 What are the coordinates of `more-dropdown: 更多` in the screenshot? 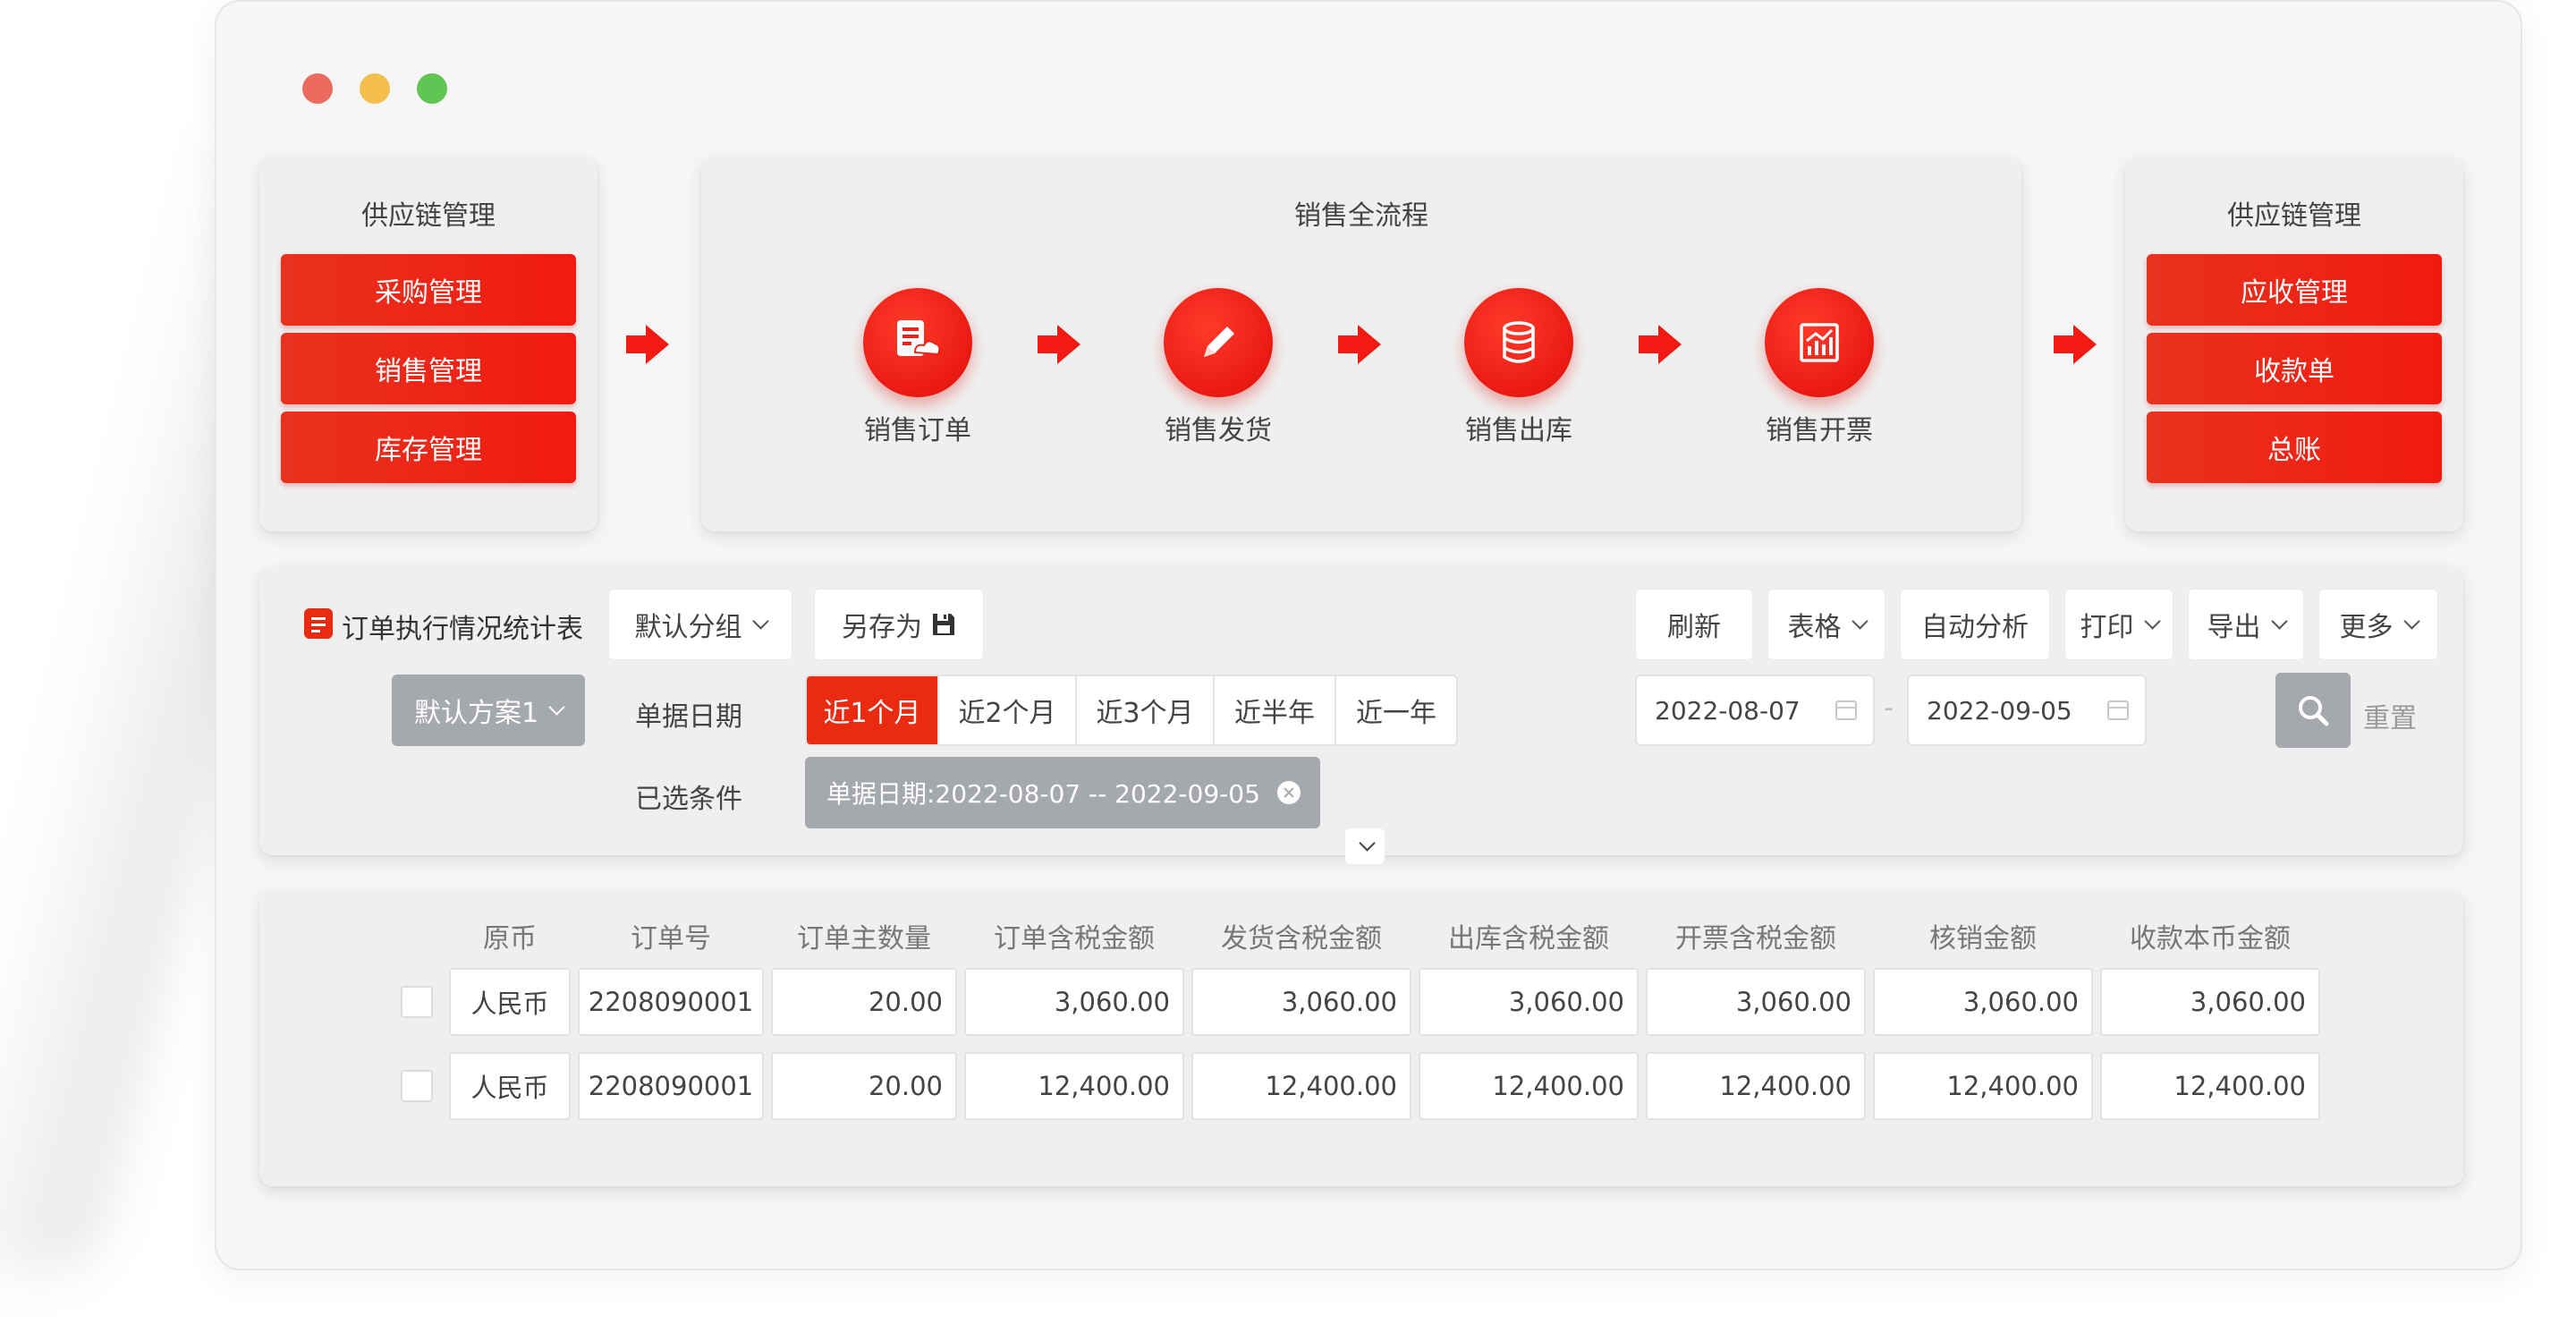 It's located at (2378, 624).